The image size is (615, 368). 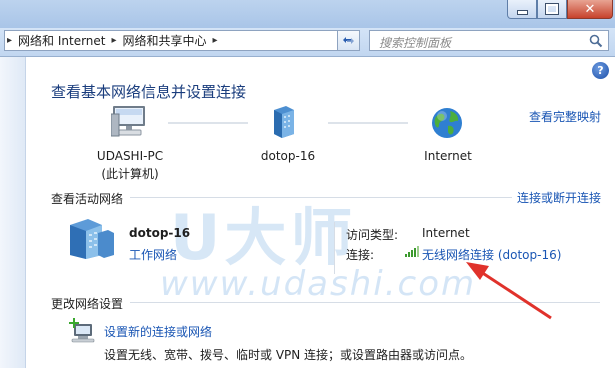 I want to click on connect-disconnect-link: 连接或断开连接, so click(x=559, y=197).